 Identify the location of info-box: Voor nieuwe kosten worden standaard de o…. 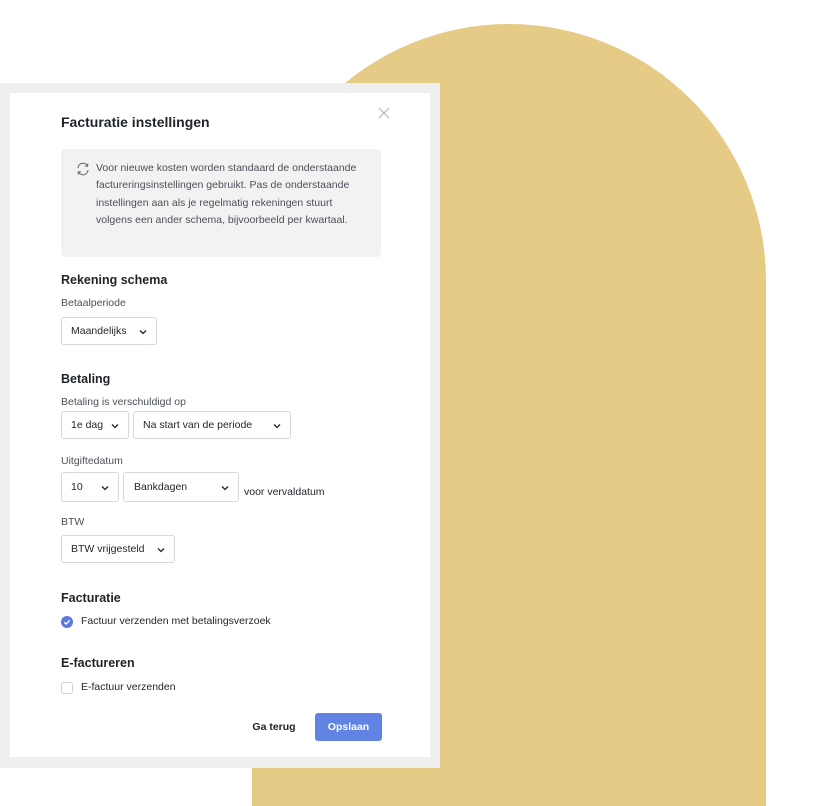
(221, 203).